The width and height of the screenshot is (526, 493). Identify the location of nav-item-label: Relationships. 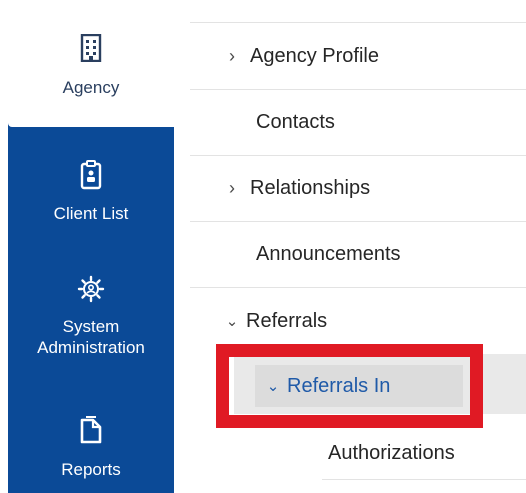
(310, 188).